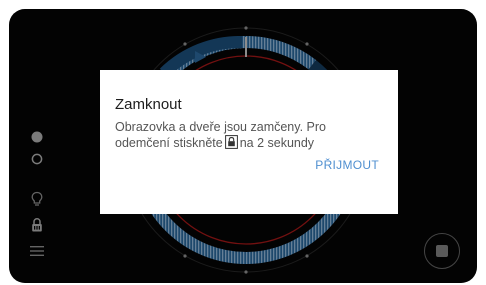  Describe the element at coordinates (231, 142) in the screenshot. I see `lock-icon` at that location.